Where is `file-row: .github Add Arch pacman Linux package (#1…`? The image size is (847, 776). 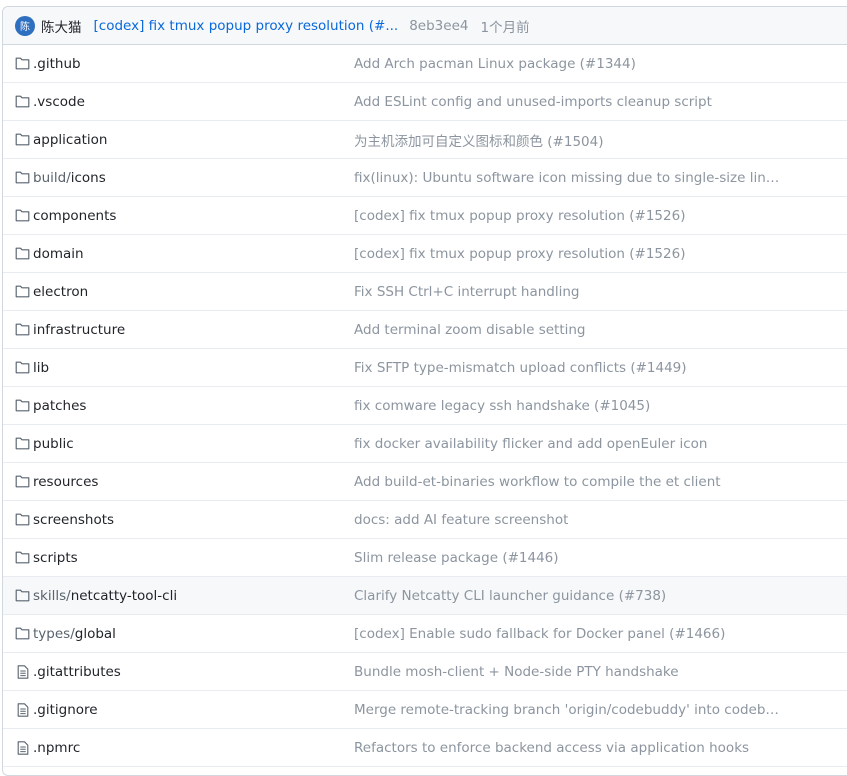 file-row: .github Add Arch pacman Linux package (#1… is located at coordinates (425, 64).